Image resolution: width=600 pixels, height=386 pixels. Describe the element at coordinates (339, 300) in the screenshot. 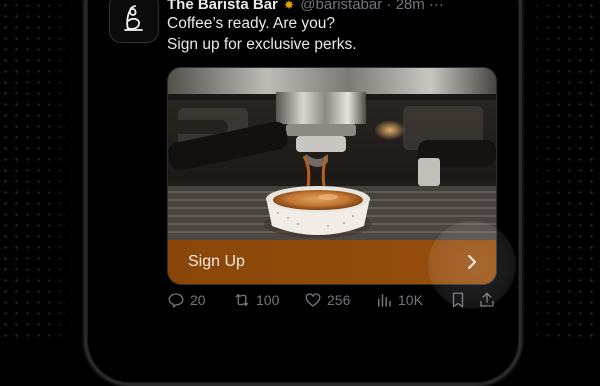

I see `like-count: 256` at that location.